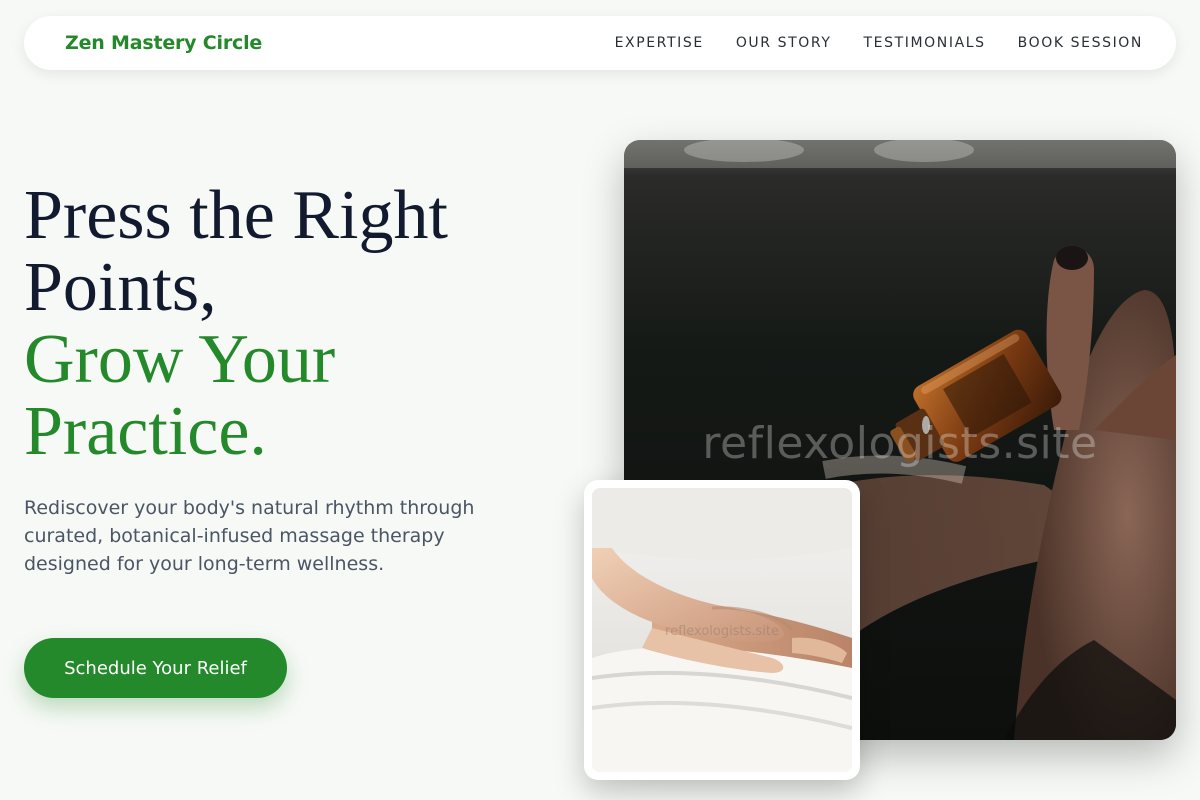 This screenshot has height=800, width=1200. I want to click on inset-photo-watermark: reflexologists.site, so click(722, 631).